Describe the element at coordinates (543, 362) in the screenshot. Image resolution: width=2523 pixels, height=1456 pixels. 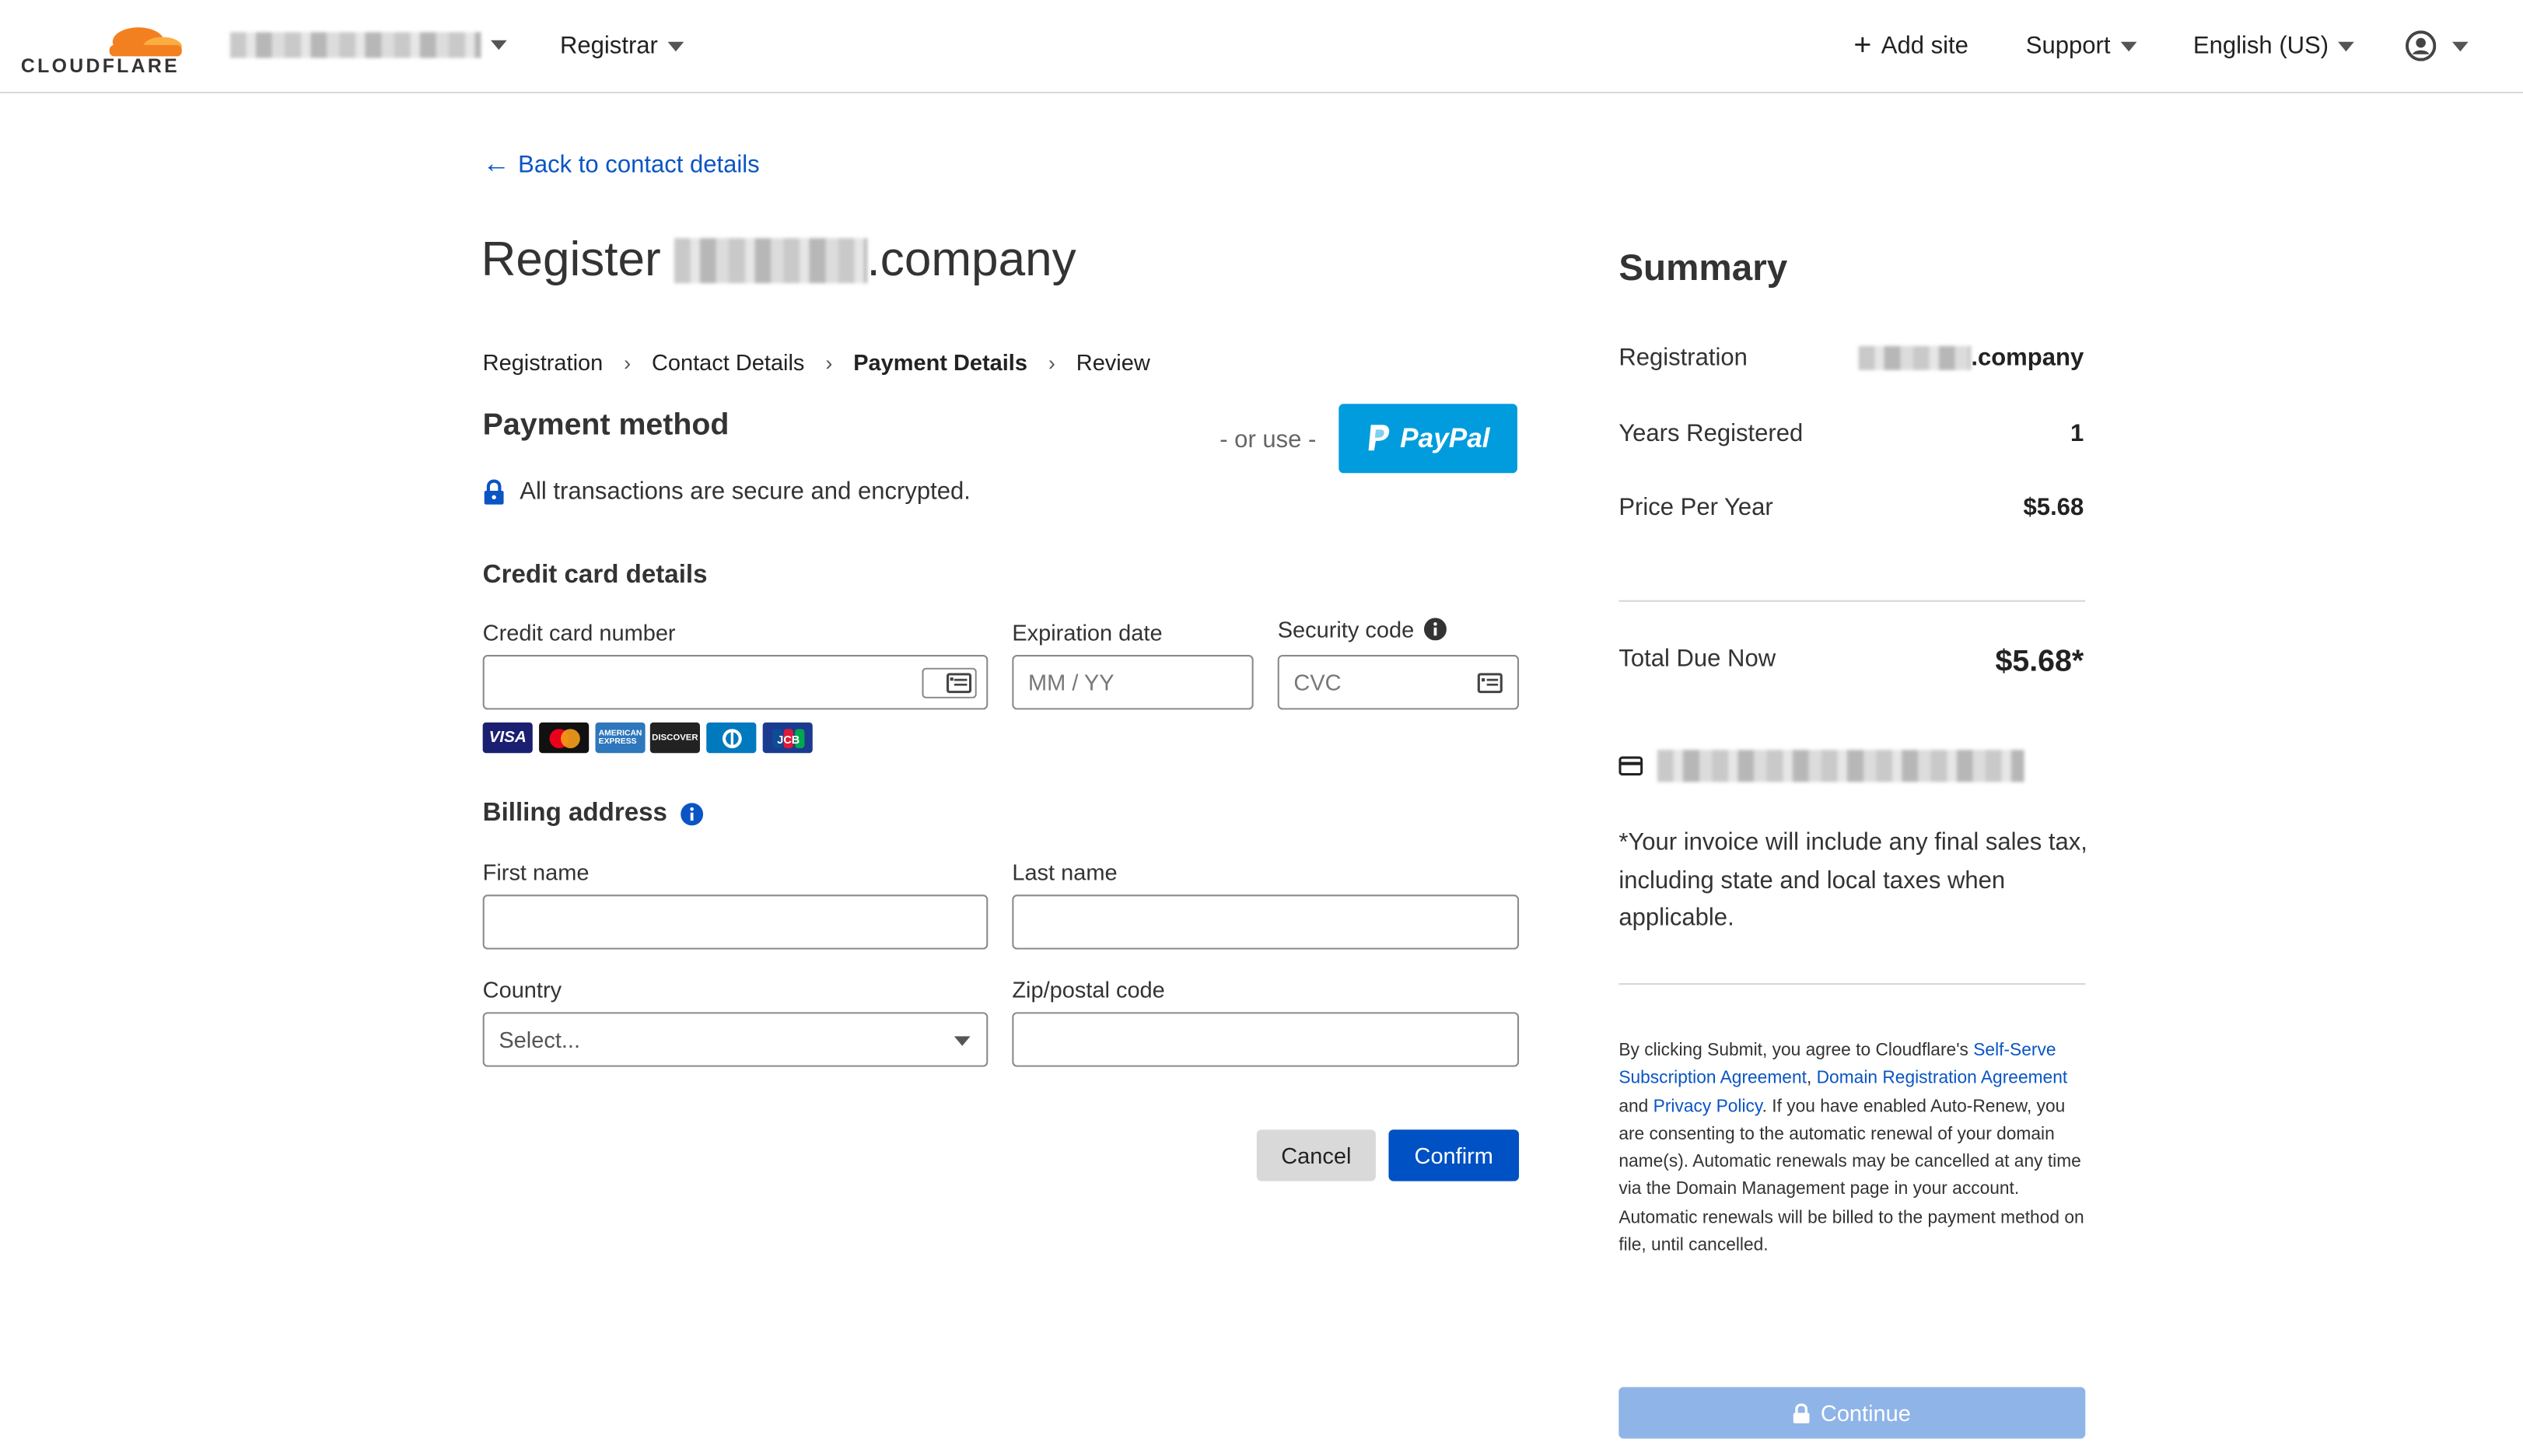
I see `breadcrumb-registration: Registration` at that location.